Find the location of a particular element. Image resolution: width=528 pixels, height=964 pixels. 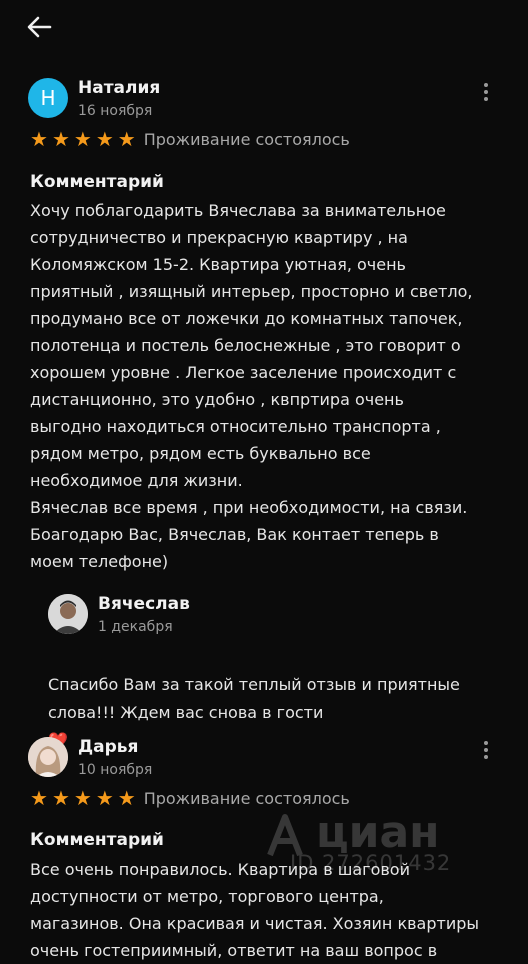

avatar is located at coordinates (48, 757).